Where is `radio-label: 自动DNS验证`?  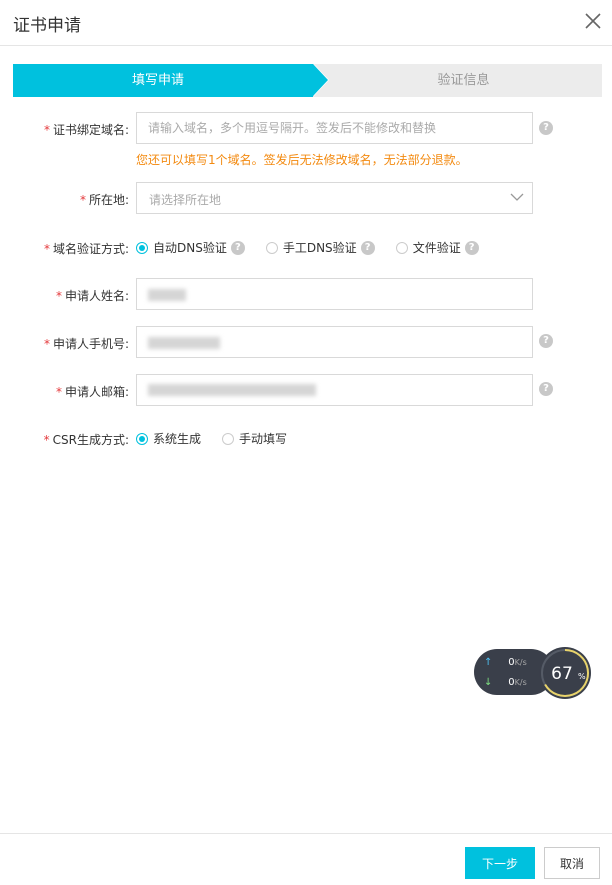 radio-label: 自动DNS验证 is located at coordinates (190, 248).